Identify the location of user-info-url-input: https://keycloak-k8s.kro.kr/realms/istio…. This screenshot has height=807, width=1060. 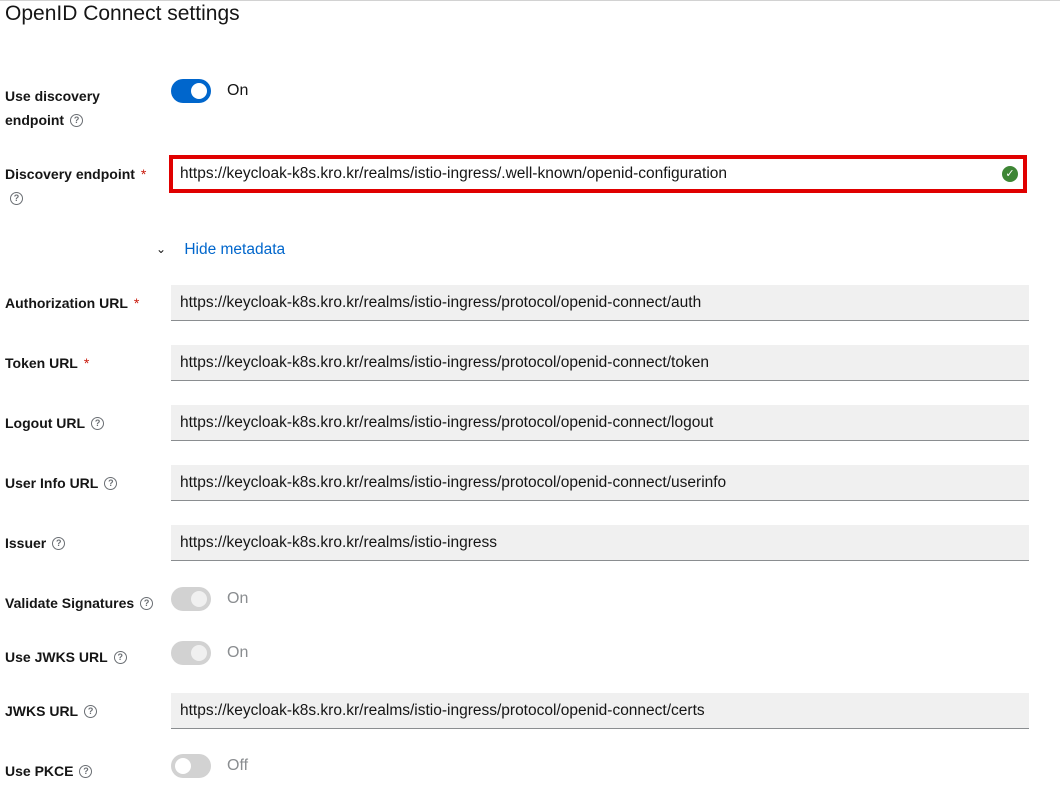
(600, 483).